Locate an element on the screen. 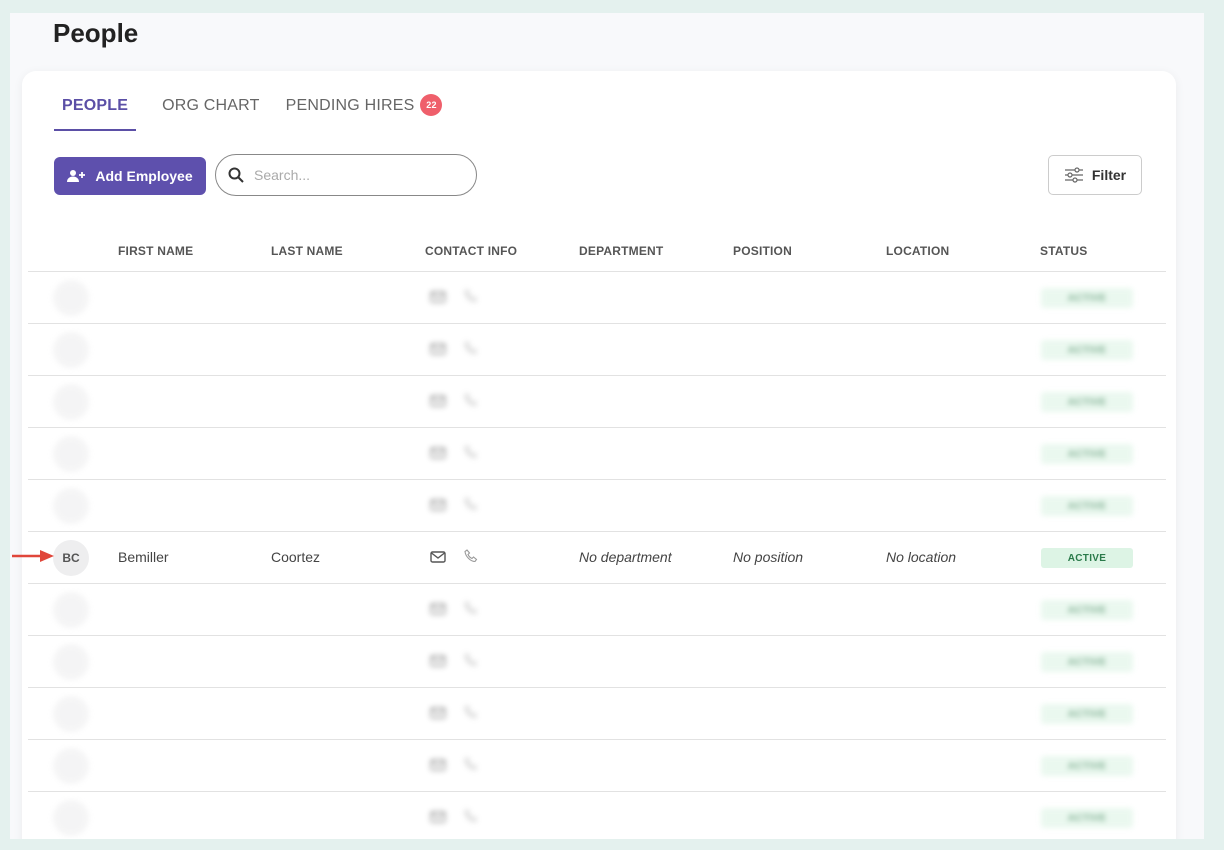  first-name-cell: Bemiller is located at coordinates (143, 557).